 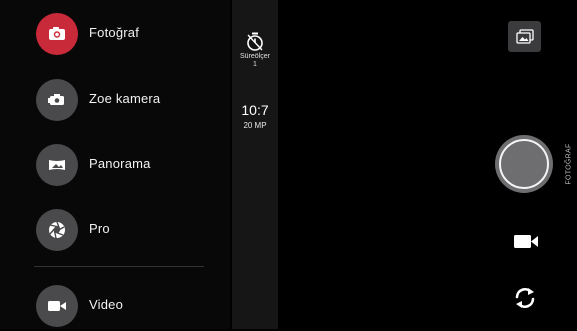 I want to click on switch-camera-button, so click(x=525, y=298).